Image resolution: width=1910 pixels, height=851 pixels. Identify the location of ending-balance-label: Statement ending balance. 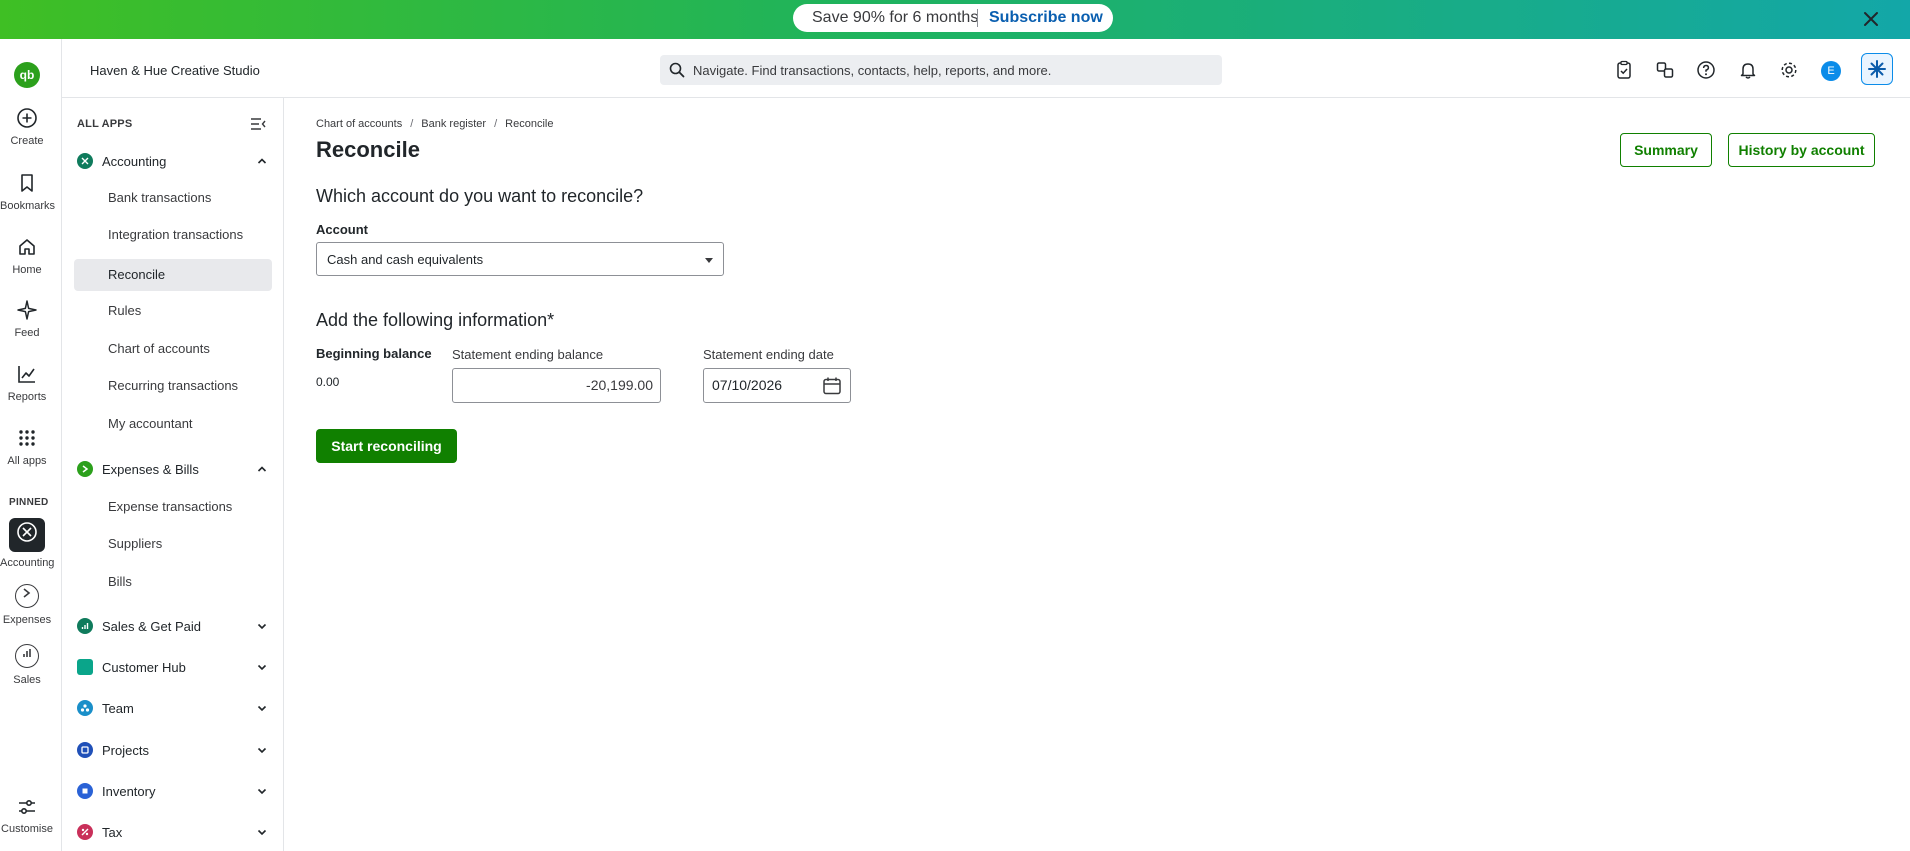
(528, 354).